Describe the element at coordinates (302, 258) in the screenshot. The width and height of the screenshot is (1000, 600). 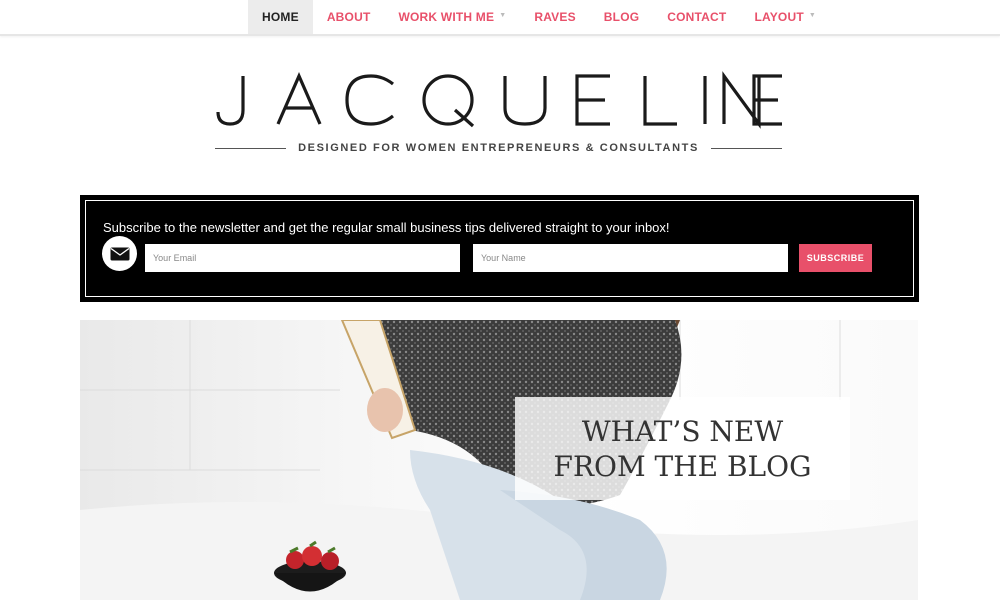
I see `email-field` at that location.